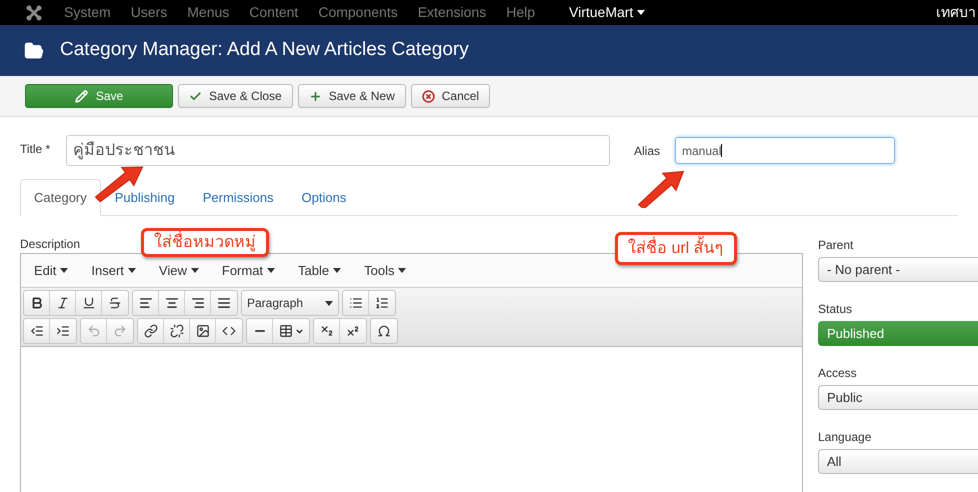 The width and height of the screenshot is (978, 492). Describe the element at coordinates (898, 269) in the screenshot. I see `select-field: - No parent -` at that location.